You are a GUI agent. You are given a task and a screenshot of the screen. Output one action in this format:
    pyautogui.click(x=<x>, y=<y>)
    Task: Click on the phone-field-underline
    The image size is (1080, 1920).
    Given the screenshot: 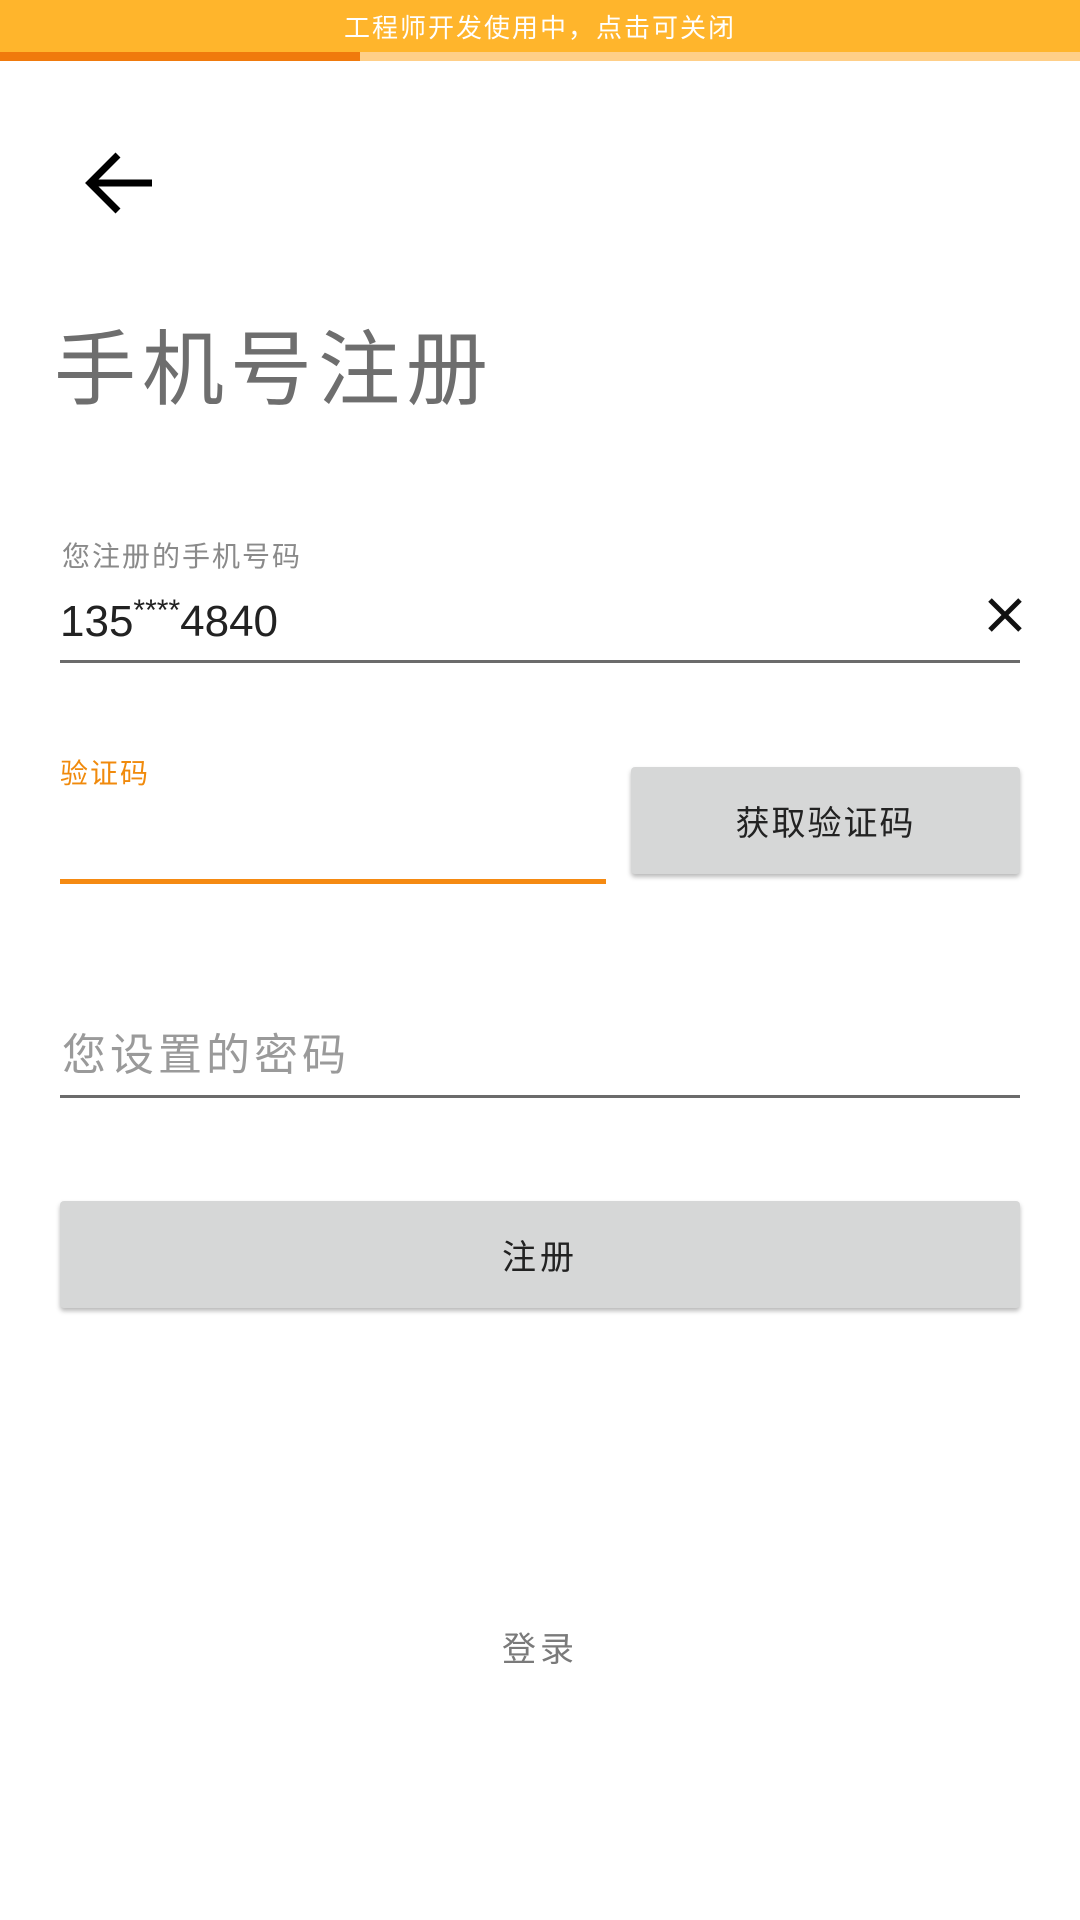 What is the action you would take?
    pyautogui.click(x=540, y=661)
    